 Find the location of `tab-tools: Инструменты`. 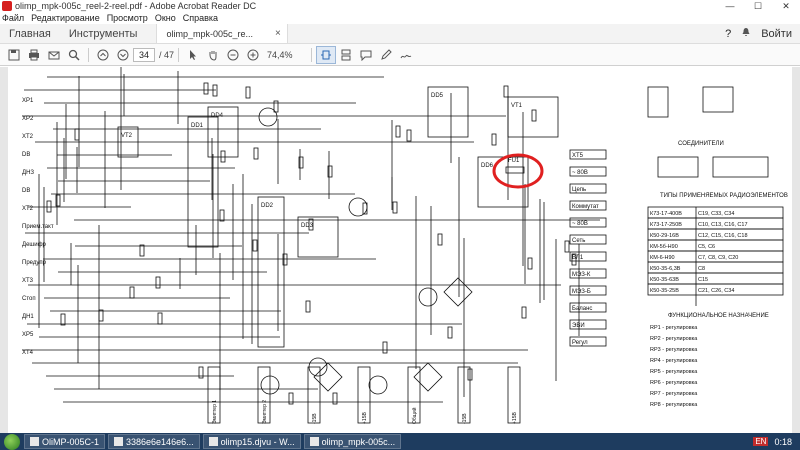

tab-tools: Инструменты is located at coordinates (103, 33).